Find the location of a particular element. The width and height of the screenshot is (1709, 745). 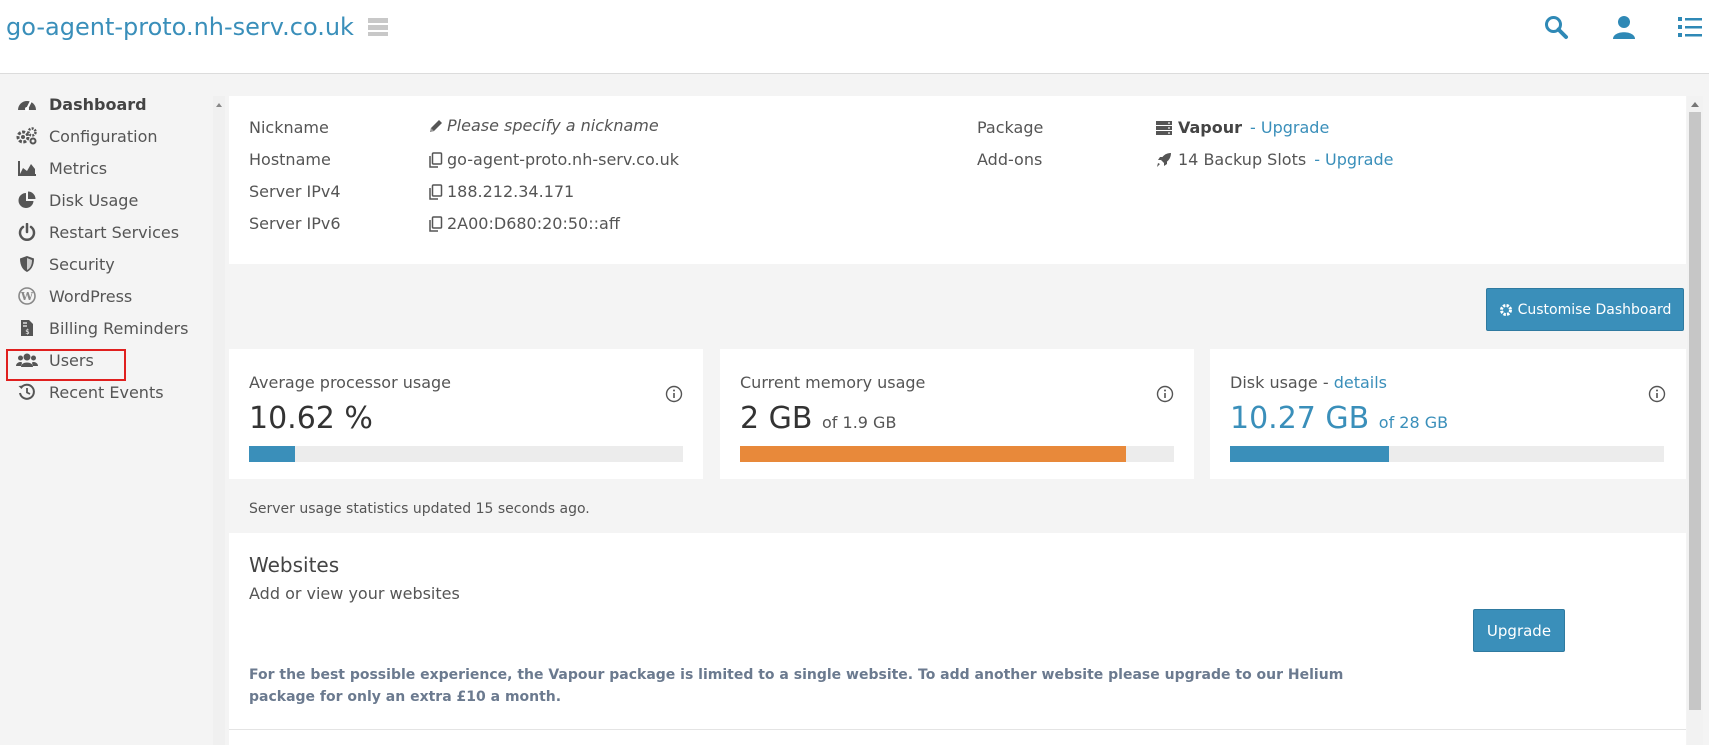

sidebar-item-label: Billing Reminders is located at coordinates (119, 328).